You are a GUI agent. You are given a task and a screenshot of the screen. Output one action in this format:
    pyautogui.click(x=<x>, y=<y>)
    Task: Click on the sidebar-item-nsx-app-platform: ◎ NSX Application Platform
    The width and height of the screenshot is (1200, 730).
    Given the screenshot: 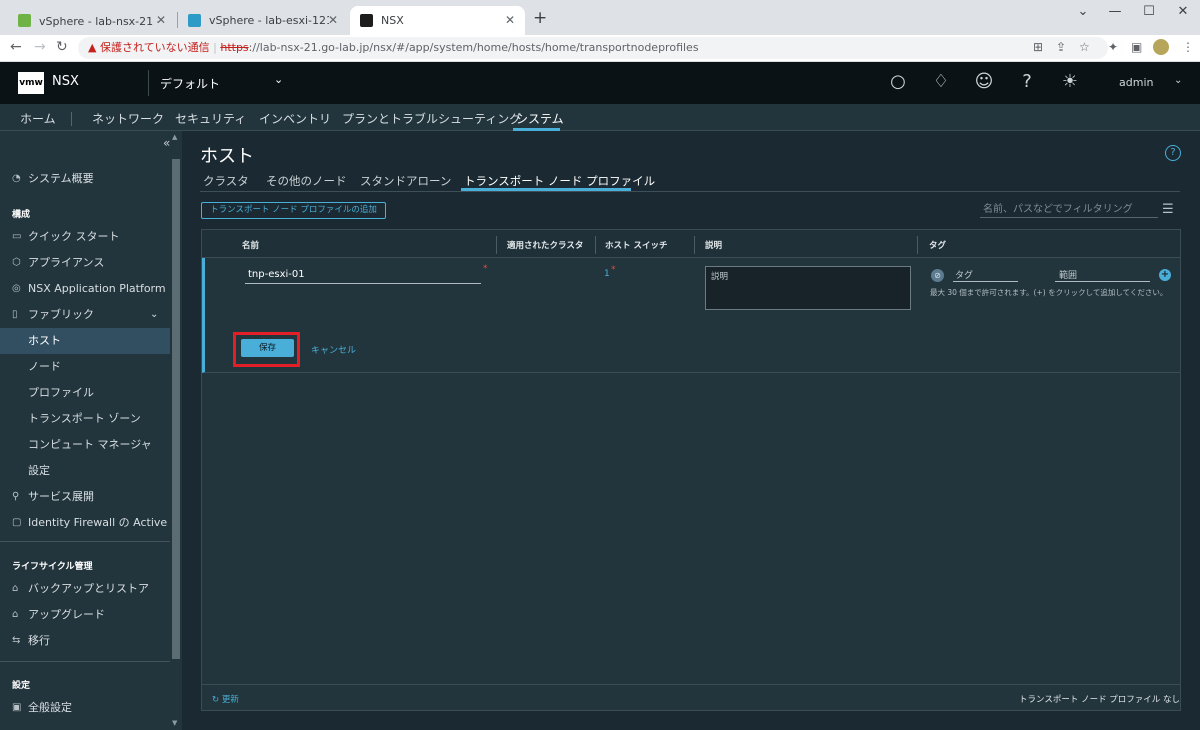 What is the action you would take?
    pyautogui.click(x=85, y=289)
    